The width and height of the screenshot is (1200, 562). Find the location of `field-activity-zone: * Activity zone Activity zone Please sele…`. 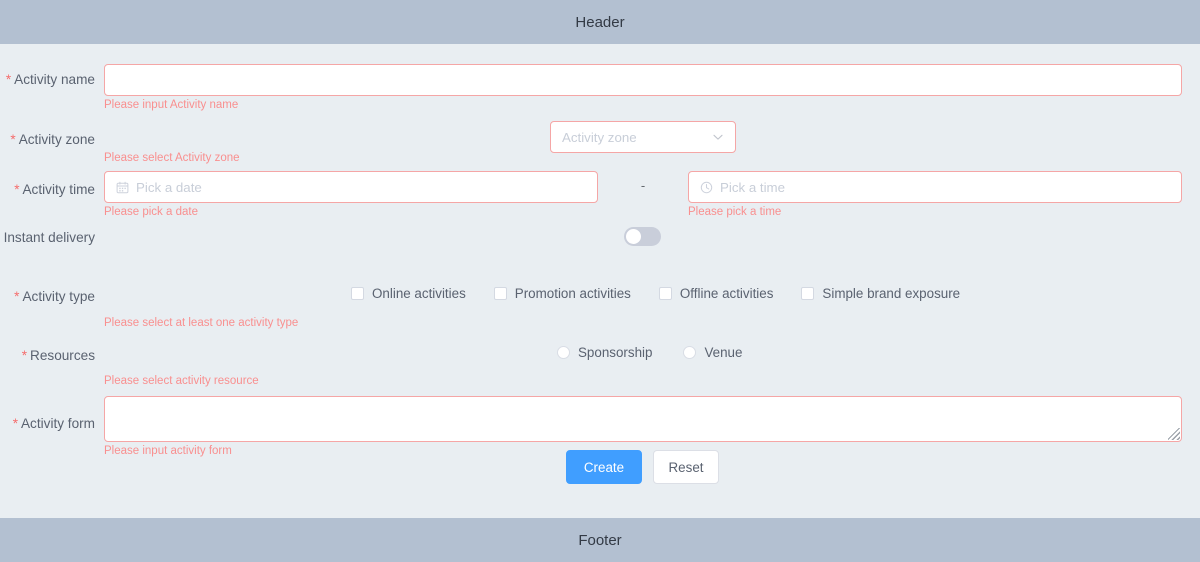

field-activity-zone: * Activity zone Activity zone Please sele… is located at coordinates (600, 134).